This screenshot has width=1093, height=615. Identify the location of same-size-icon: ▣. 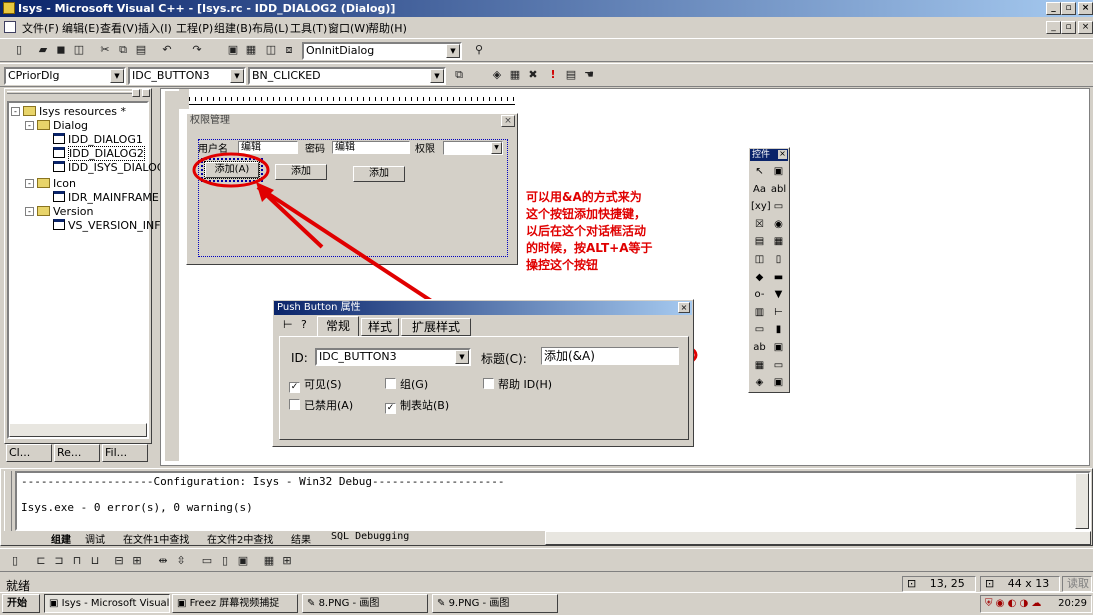
(243, 561).